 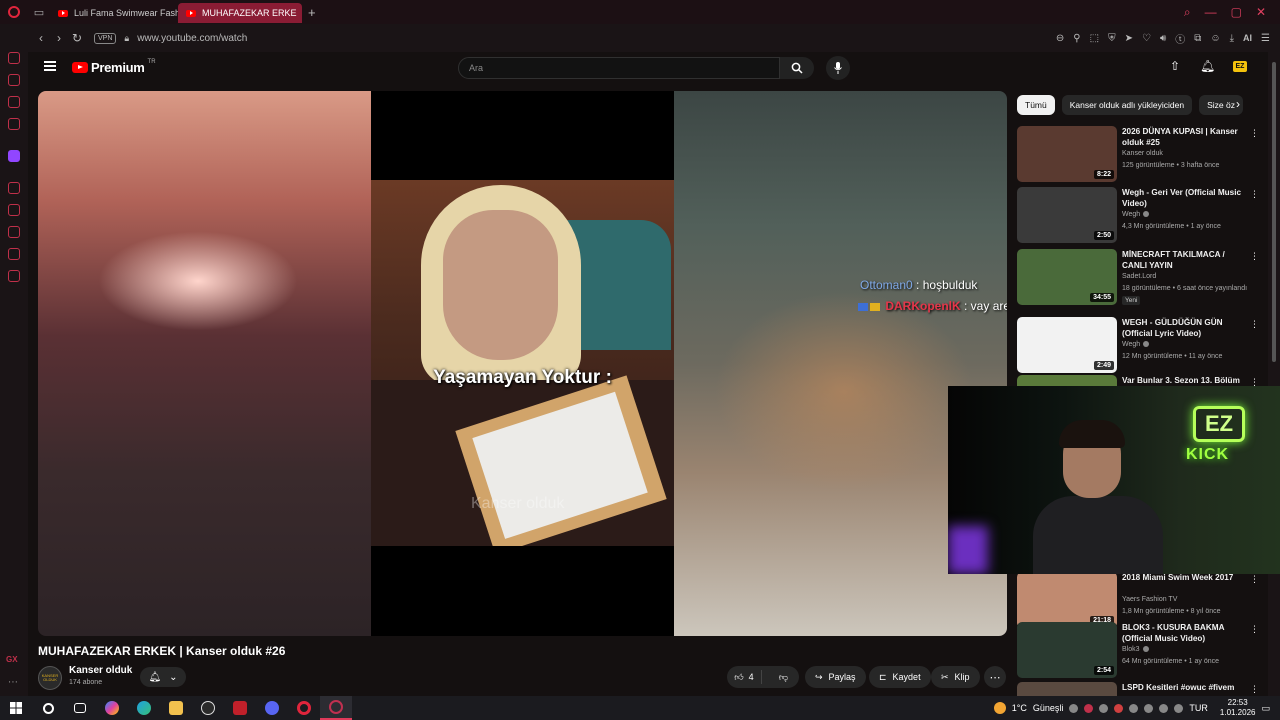 I want to click on extensions-rail-icon, so click(x=14, y=254).